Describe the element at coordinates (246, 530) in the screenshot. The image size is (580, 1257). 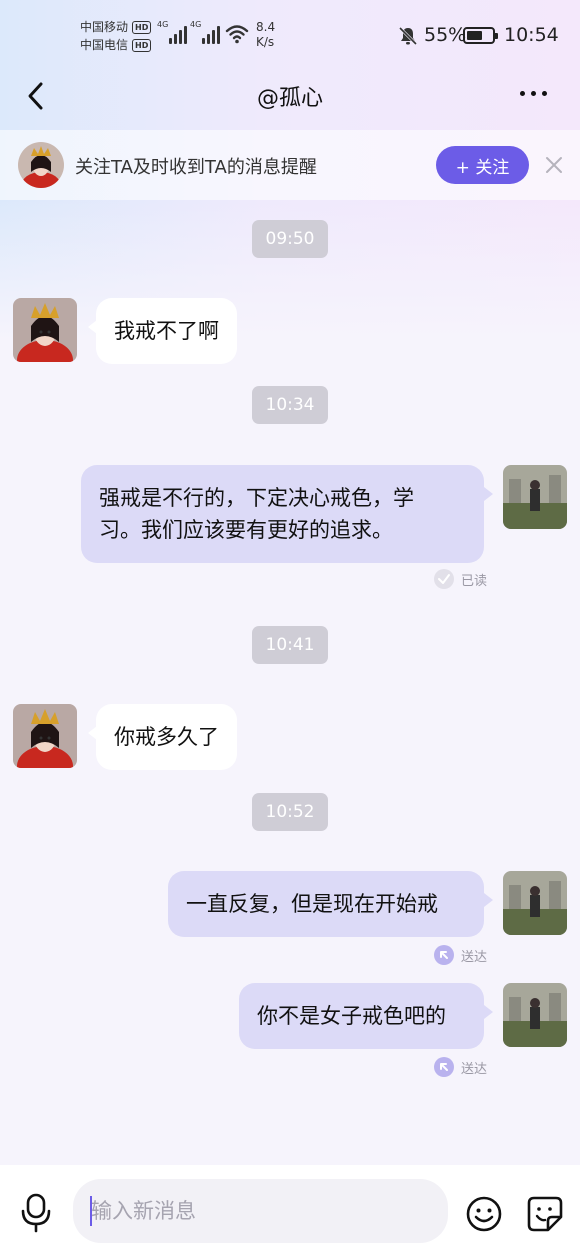
I see `message-line: 习。我们应该要有更好的追求。` at that location.